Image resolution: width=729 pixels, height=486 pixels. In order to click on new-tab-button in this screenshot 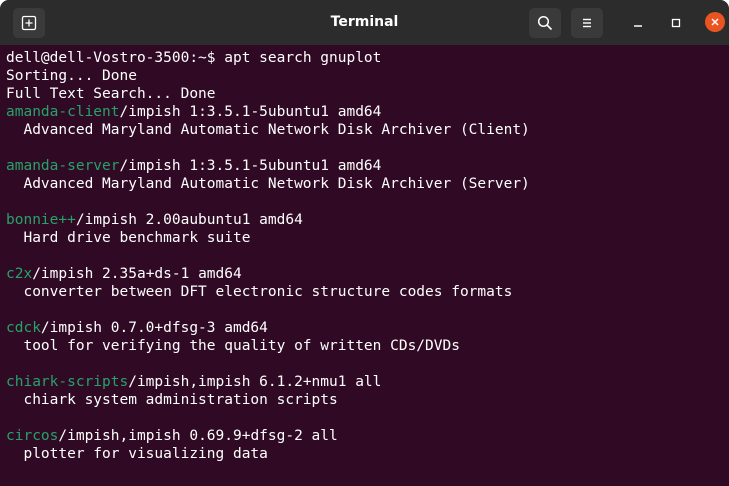, I will do `click(29, 23)`.